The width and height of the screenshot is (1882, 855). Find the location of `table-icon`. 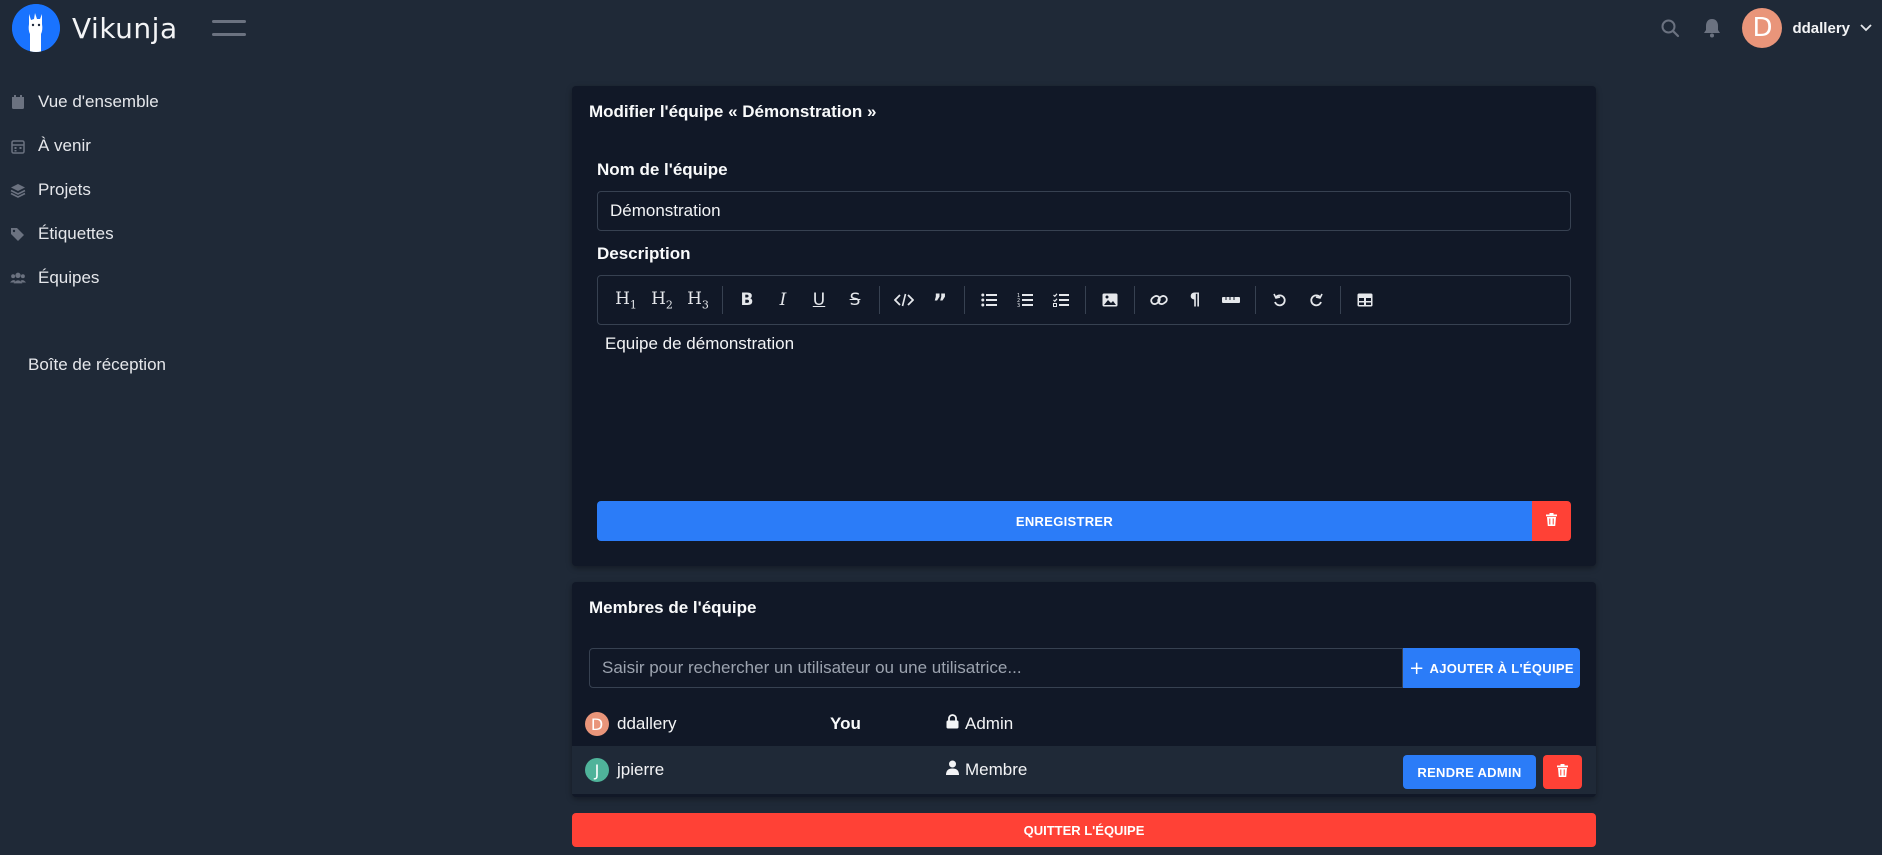

table-icon is located at coordinates (1365, 300).